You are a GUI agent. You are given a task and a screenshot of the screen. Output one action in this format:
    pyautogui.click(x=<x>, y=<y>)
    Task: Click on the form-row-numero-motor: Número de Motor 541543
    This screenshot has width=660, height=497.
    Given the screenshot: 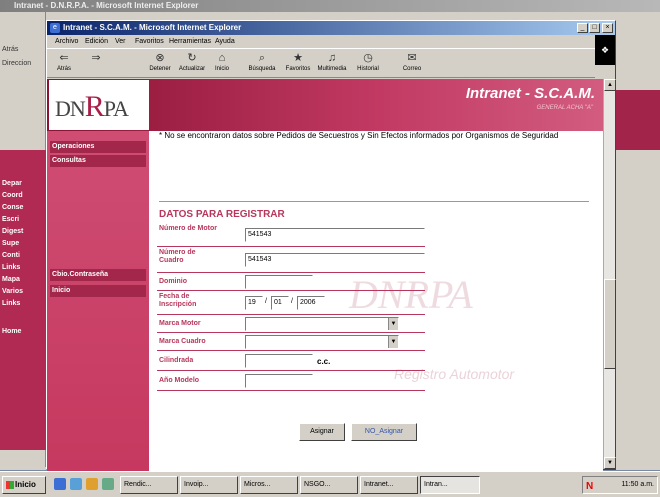 What is the action you would take?
    pyautogui.click(x=291, y=235)
    